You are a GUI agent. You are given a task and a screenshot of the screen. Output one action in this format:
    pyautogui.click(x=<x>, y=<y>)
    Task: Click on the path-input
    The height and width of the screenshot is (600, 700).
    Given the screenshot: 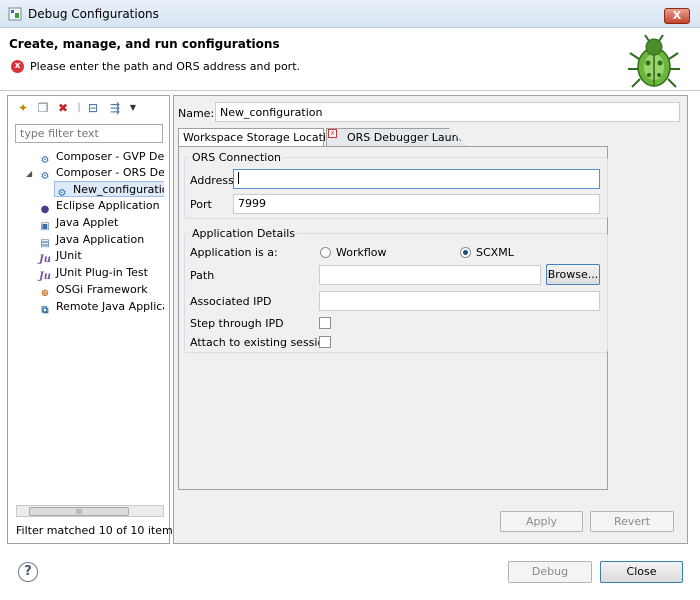 What is the action you would take?
    pyautogui.click(x=430, y=275)
    